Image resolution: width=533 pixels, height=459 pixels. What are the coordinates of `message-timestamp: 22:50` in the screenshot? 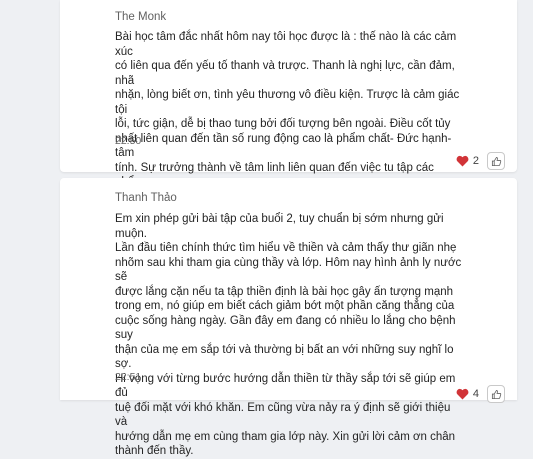 It's located at (128, 141).